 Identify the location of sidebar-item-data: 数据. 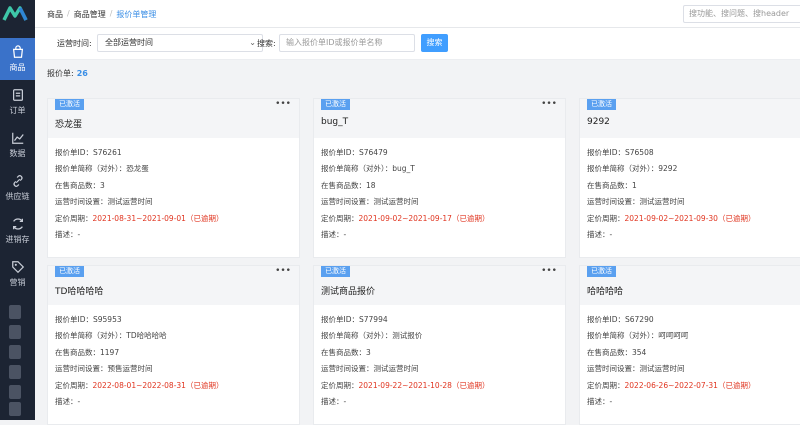
(17, 145).